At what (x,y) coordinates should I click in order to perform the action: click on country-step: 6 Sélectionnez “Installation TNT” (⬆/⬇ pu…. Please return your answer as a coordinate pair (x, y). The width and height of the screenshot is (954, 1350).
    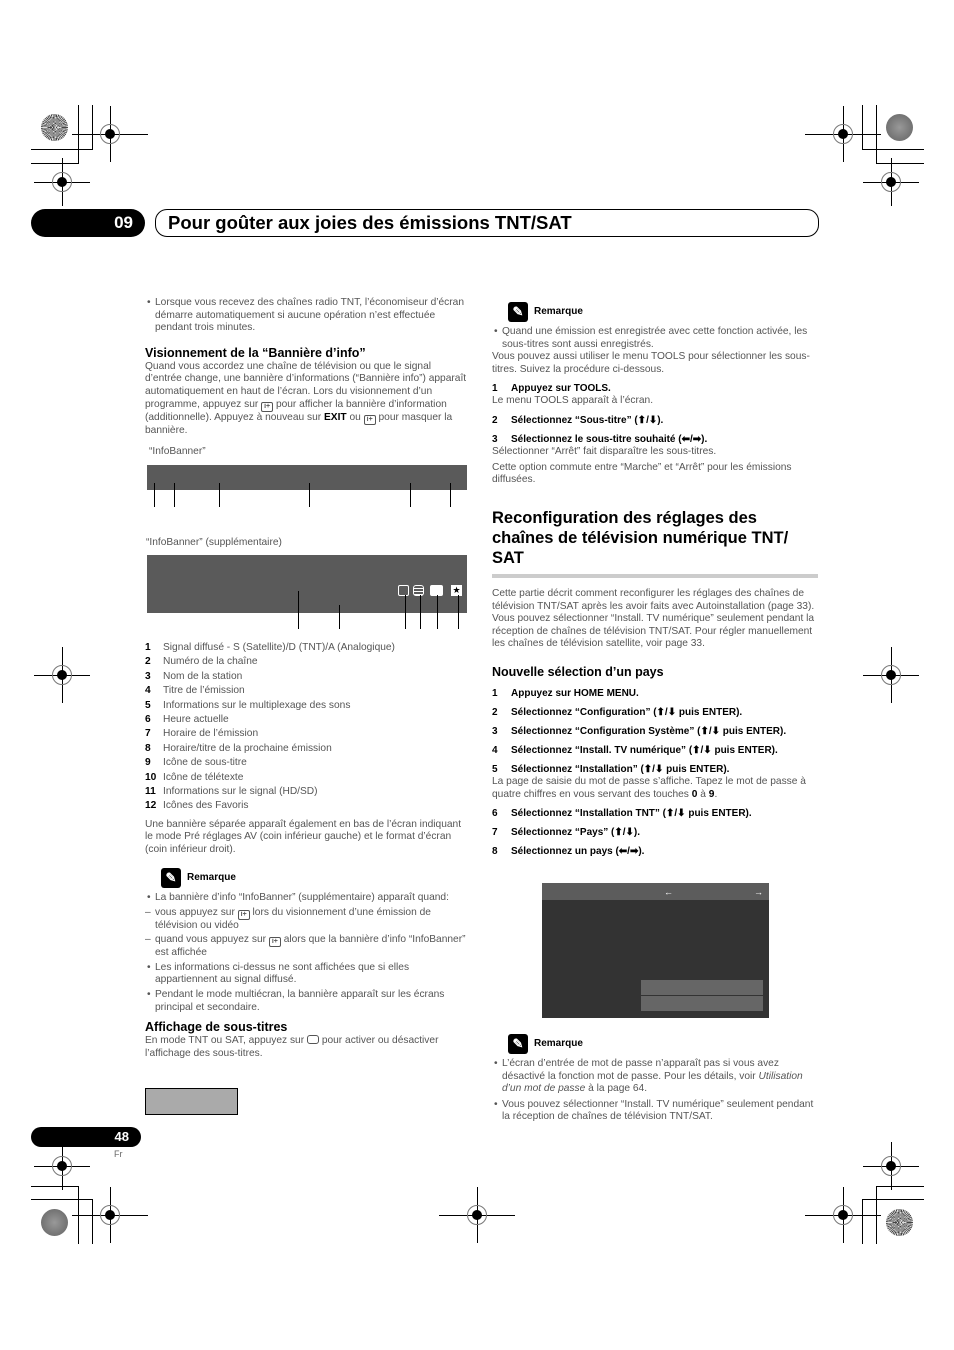
    Looking at the image, I should click on (622, 814).